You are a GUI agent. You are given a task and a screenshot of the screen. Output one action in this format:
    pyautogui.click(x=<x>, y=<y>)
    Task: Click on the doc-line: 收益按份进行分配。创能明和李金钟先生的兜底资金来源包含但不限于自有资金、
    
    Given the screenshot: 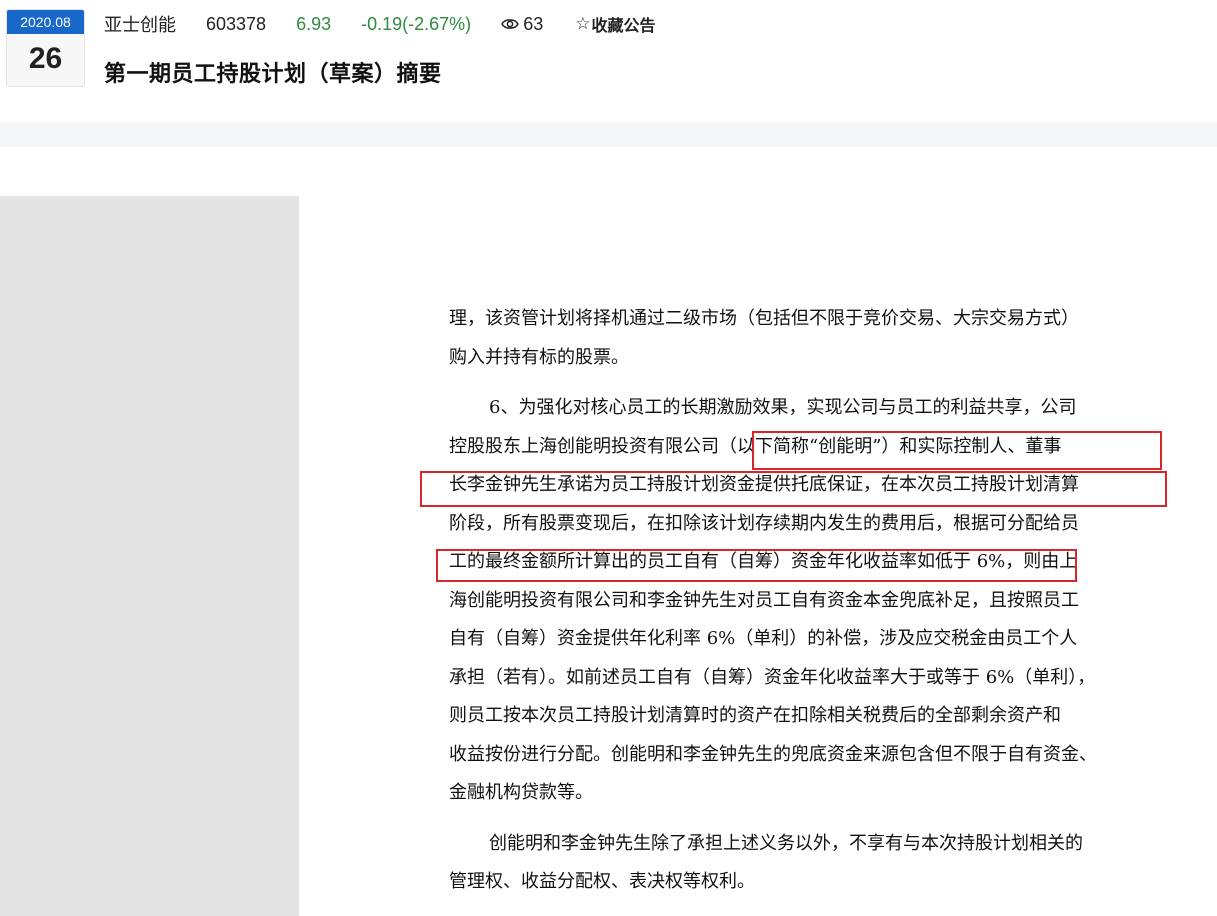 What is the action you would take?
    pyautogui.click(x=773, y=754)
    